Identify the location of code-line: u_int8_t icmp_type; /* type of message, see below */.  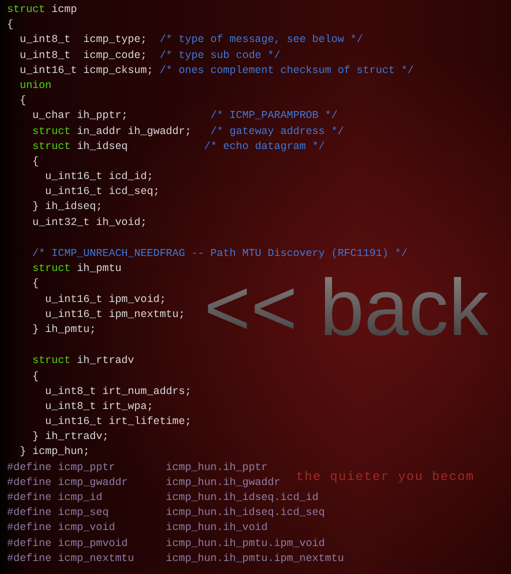
(191, 40).